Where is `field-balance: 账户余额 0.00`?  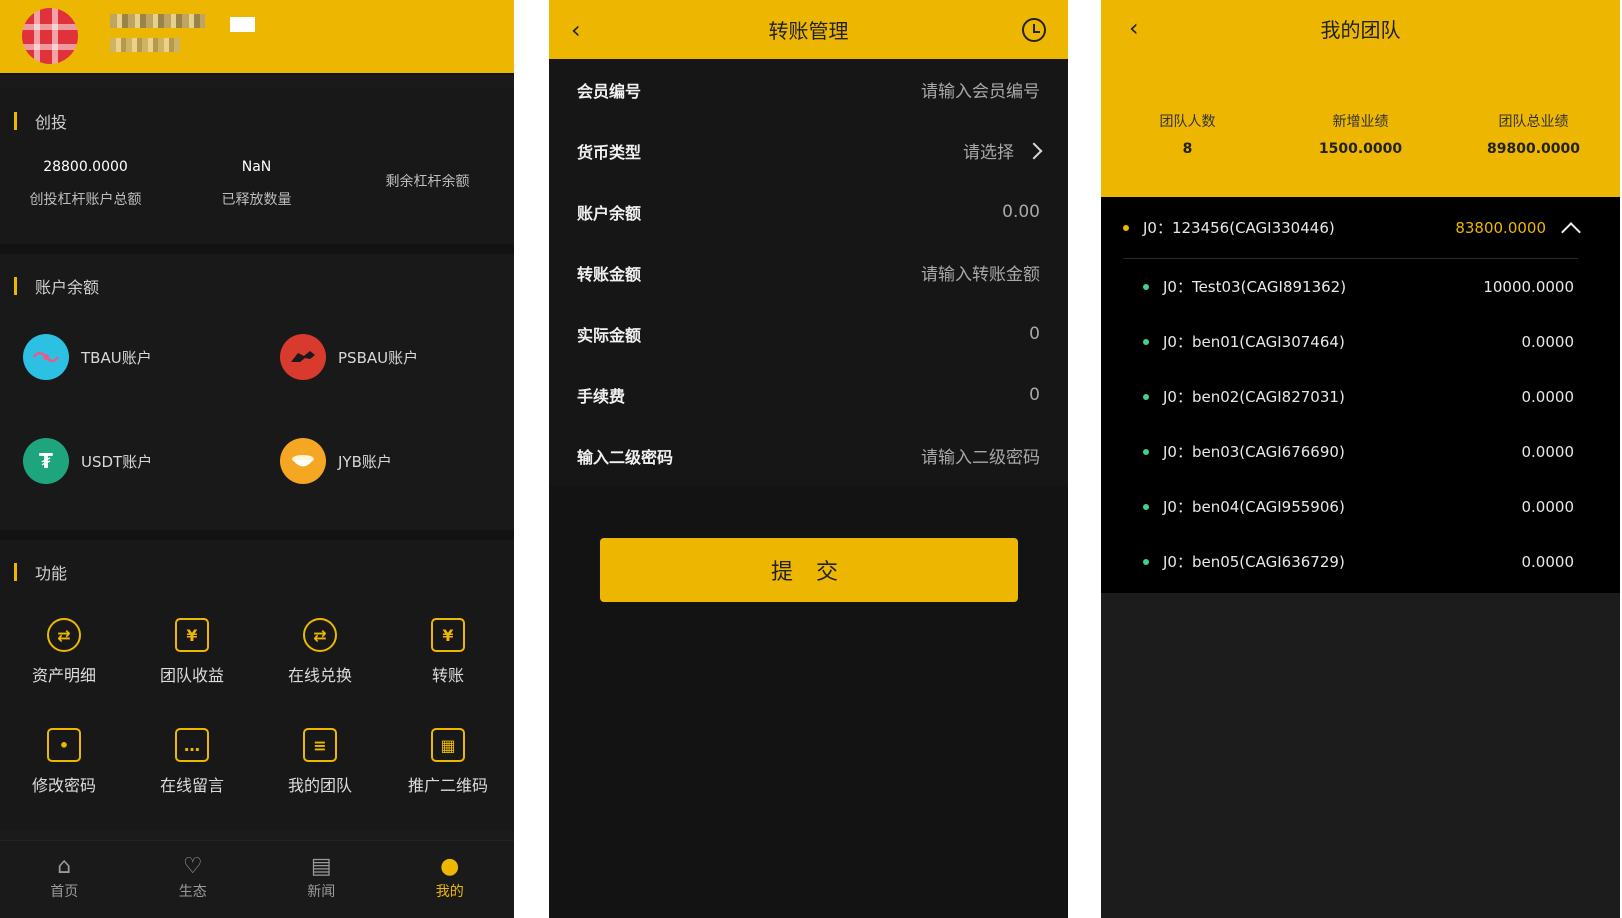
field-balance: 账户余额 0.00 is located at coordinates (808, 211).